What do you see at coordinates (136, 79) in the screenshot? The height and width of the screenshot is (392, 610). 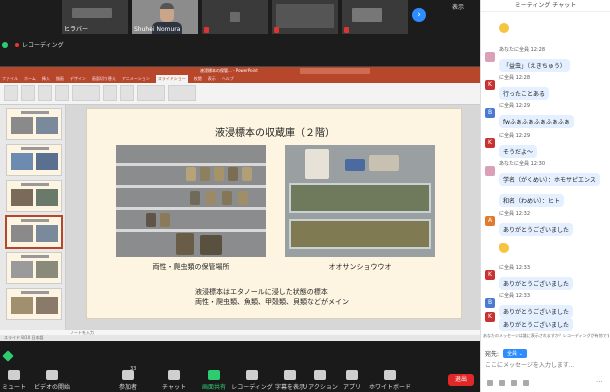 I see `ppt-tab: アニメーション` at bounding box center [136, 79].